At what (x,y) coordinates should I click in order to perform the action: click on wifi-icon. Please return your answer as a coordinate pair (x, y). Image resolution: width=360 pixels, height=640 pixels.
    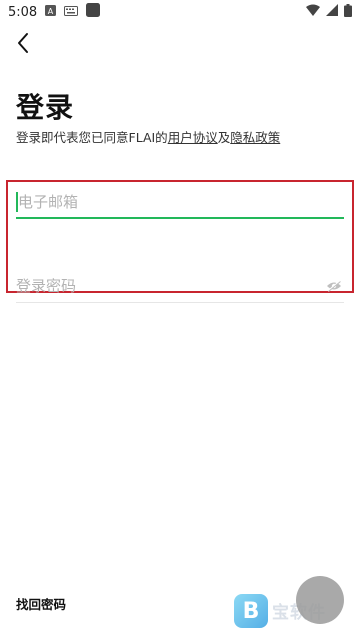
    Looking at the image, I should click on (313, 12).